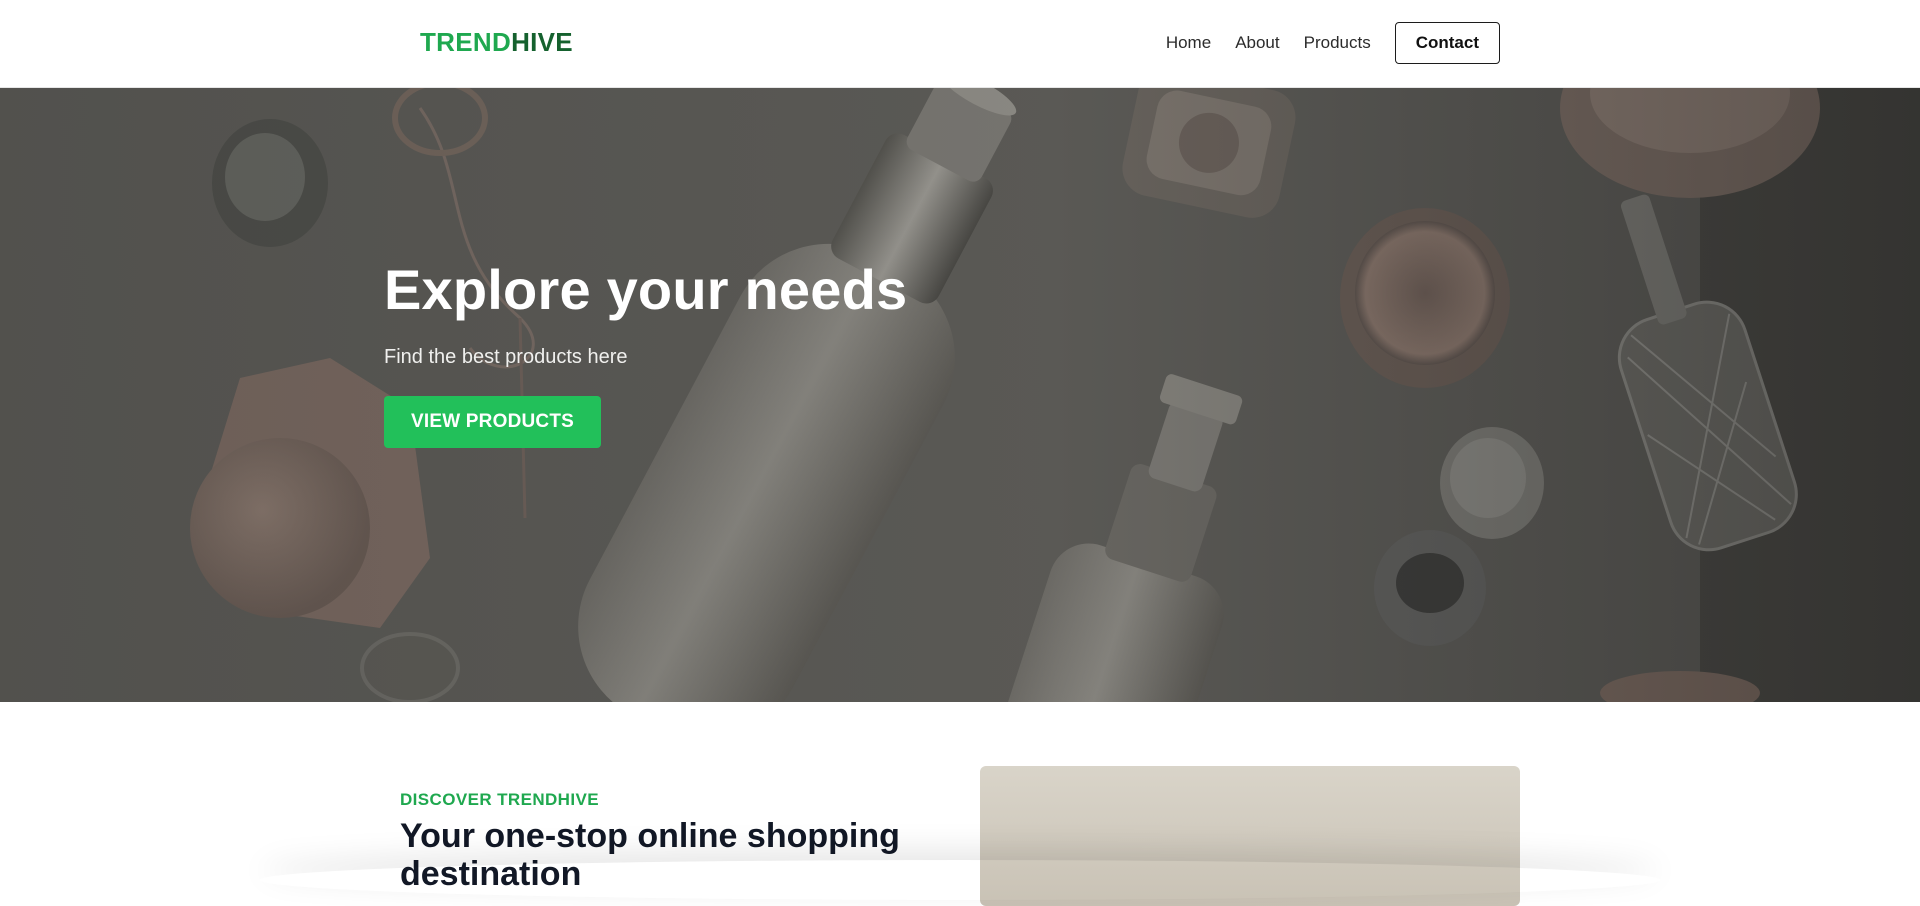 The image size is (1920, 906). Describe the element at coordinates (1447, 43) in the screenshot. I see `contact-button: Contact` at that location.